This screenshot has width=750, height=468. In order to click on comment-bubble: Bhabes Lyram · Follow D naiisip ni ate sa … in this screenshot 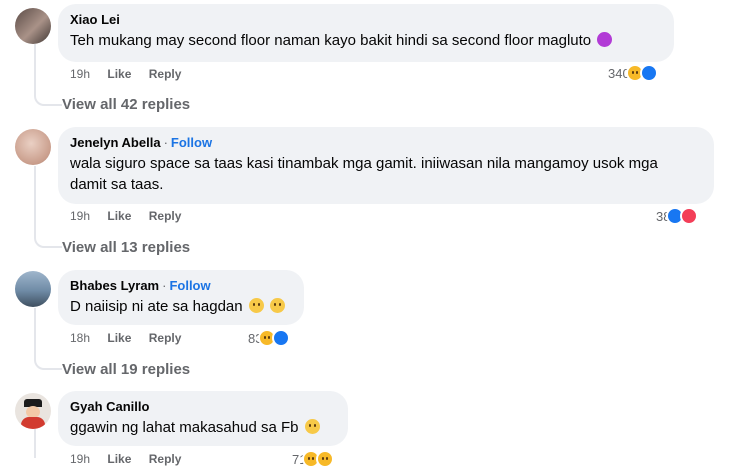, I will do `click(181, 297)`.